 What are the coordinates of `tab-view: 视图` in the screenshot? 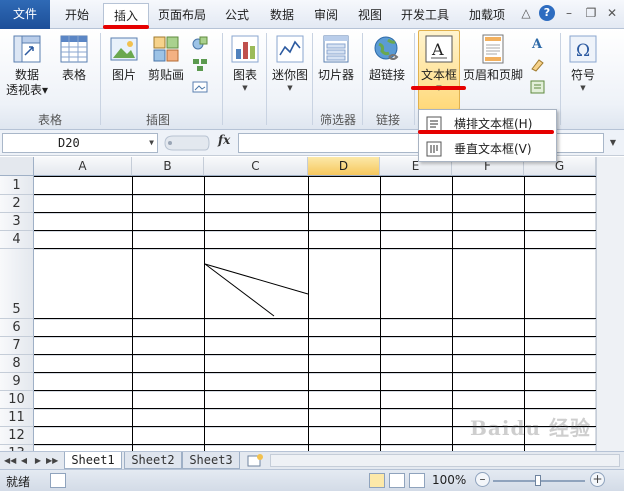 It's located at (370, 16).